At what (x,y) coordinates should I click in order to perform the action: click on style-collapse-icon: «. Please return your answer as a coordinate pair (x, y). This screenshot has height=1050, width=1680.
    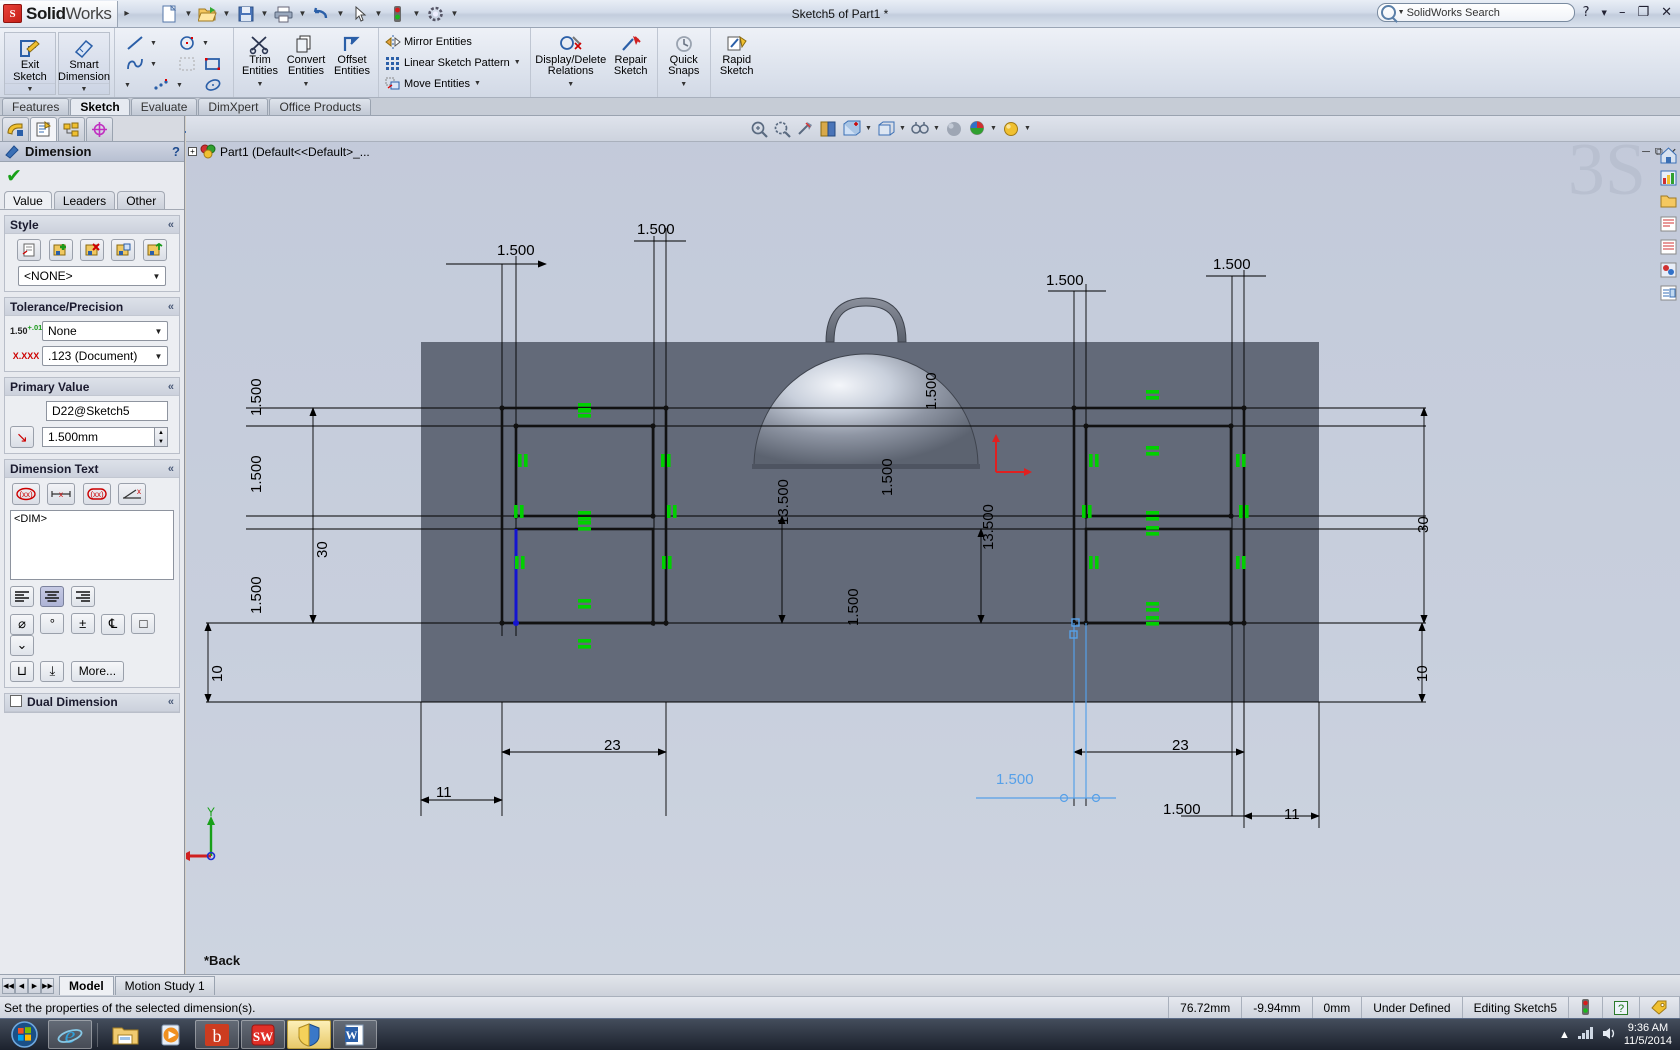
    Looking at the image, I should click on (171, 225).